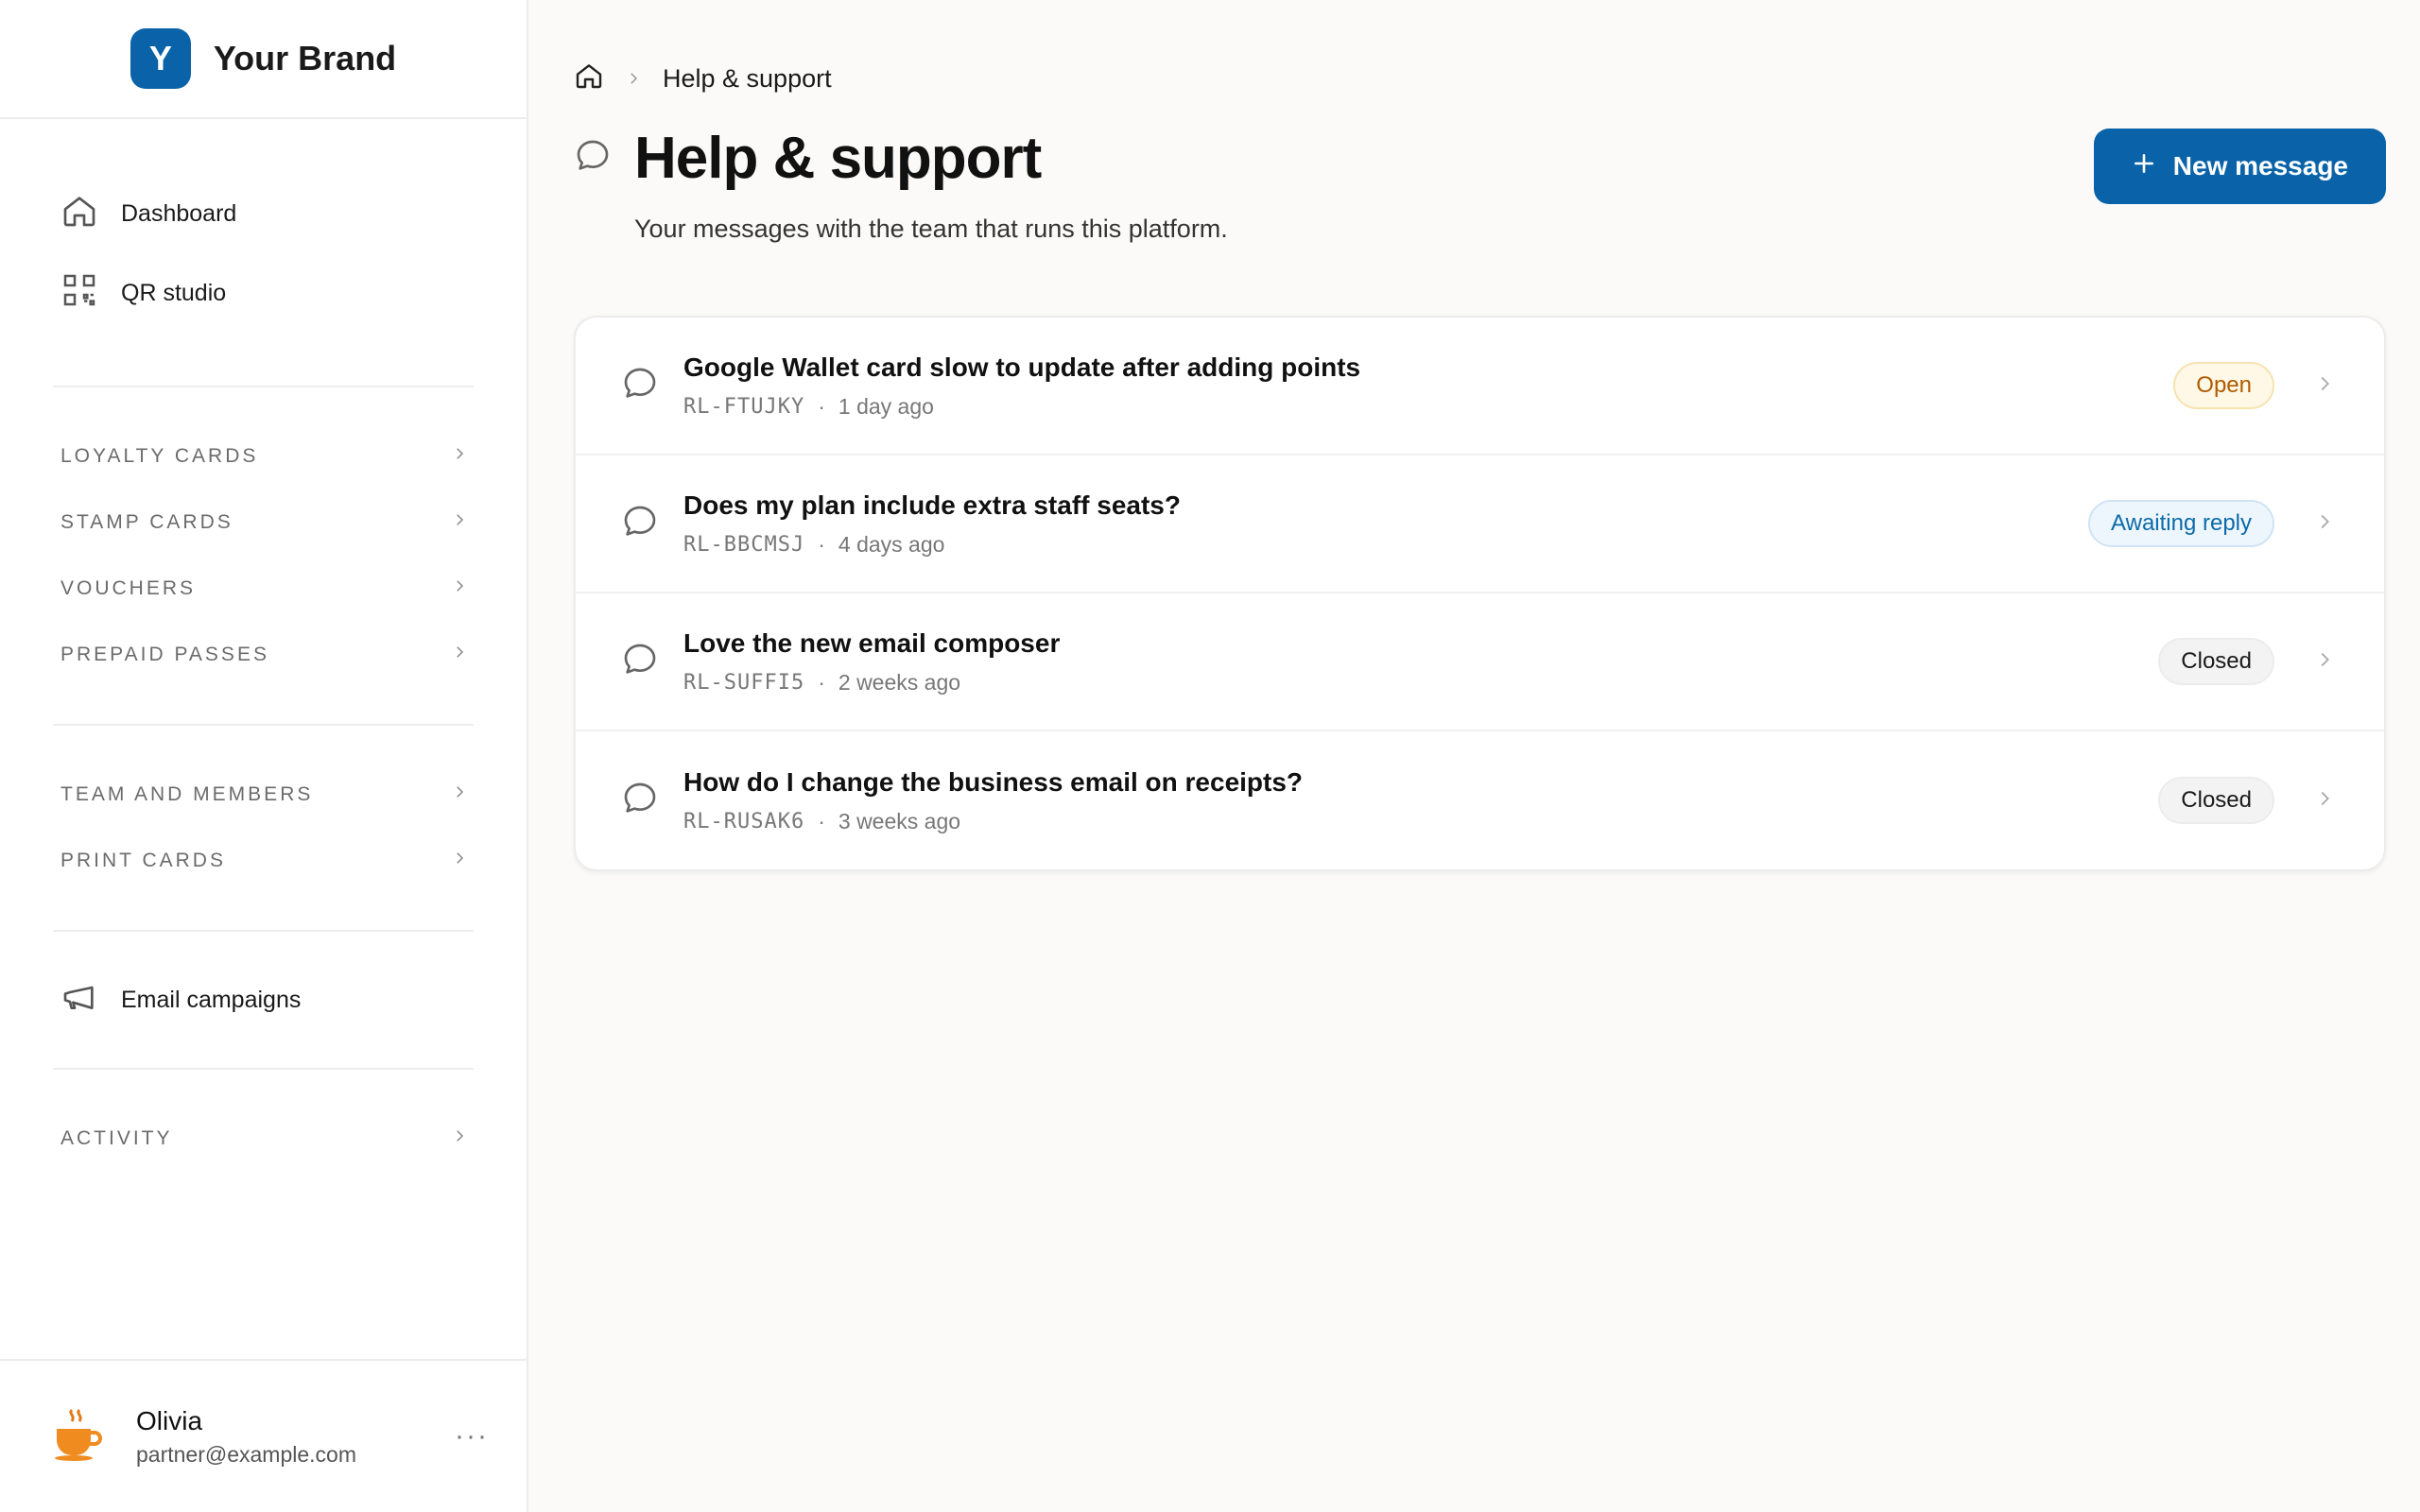  What do you see at coordinates (116, 1138) in the screenshot?
I see `section-label: Activity` at bounding box center [116, 1138].